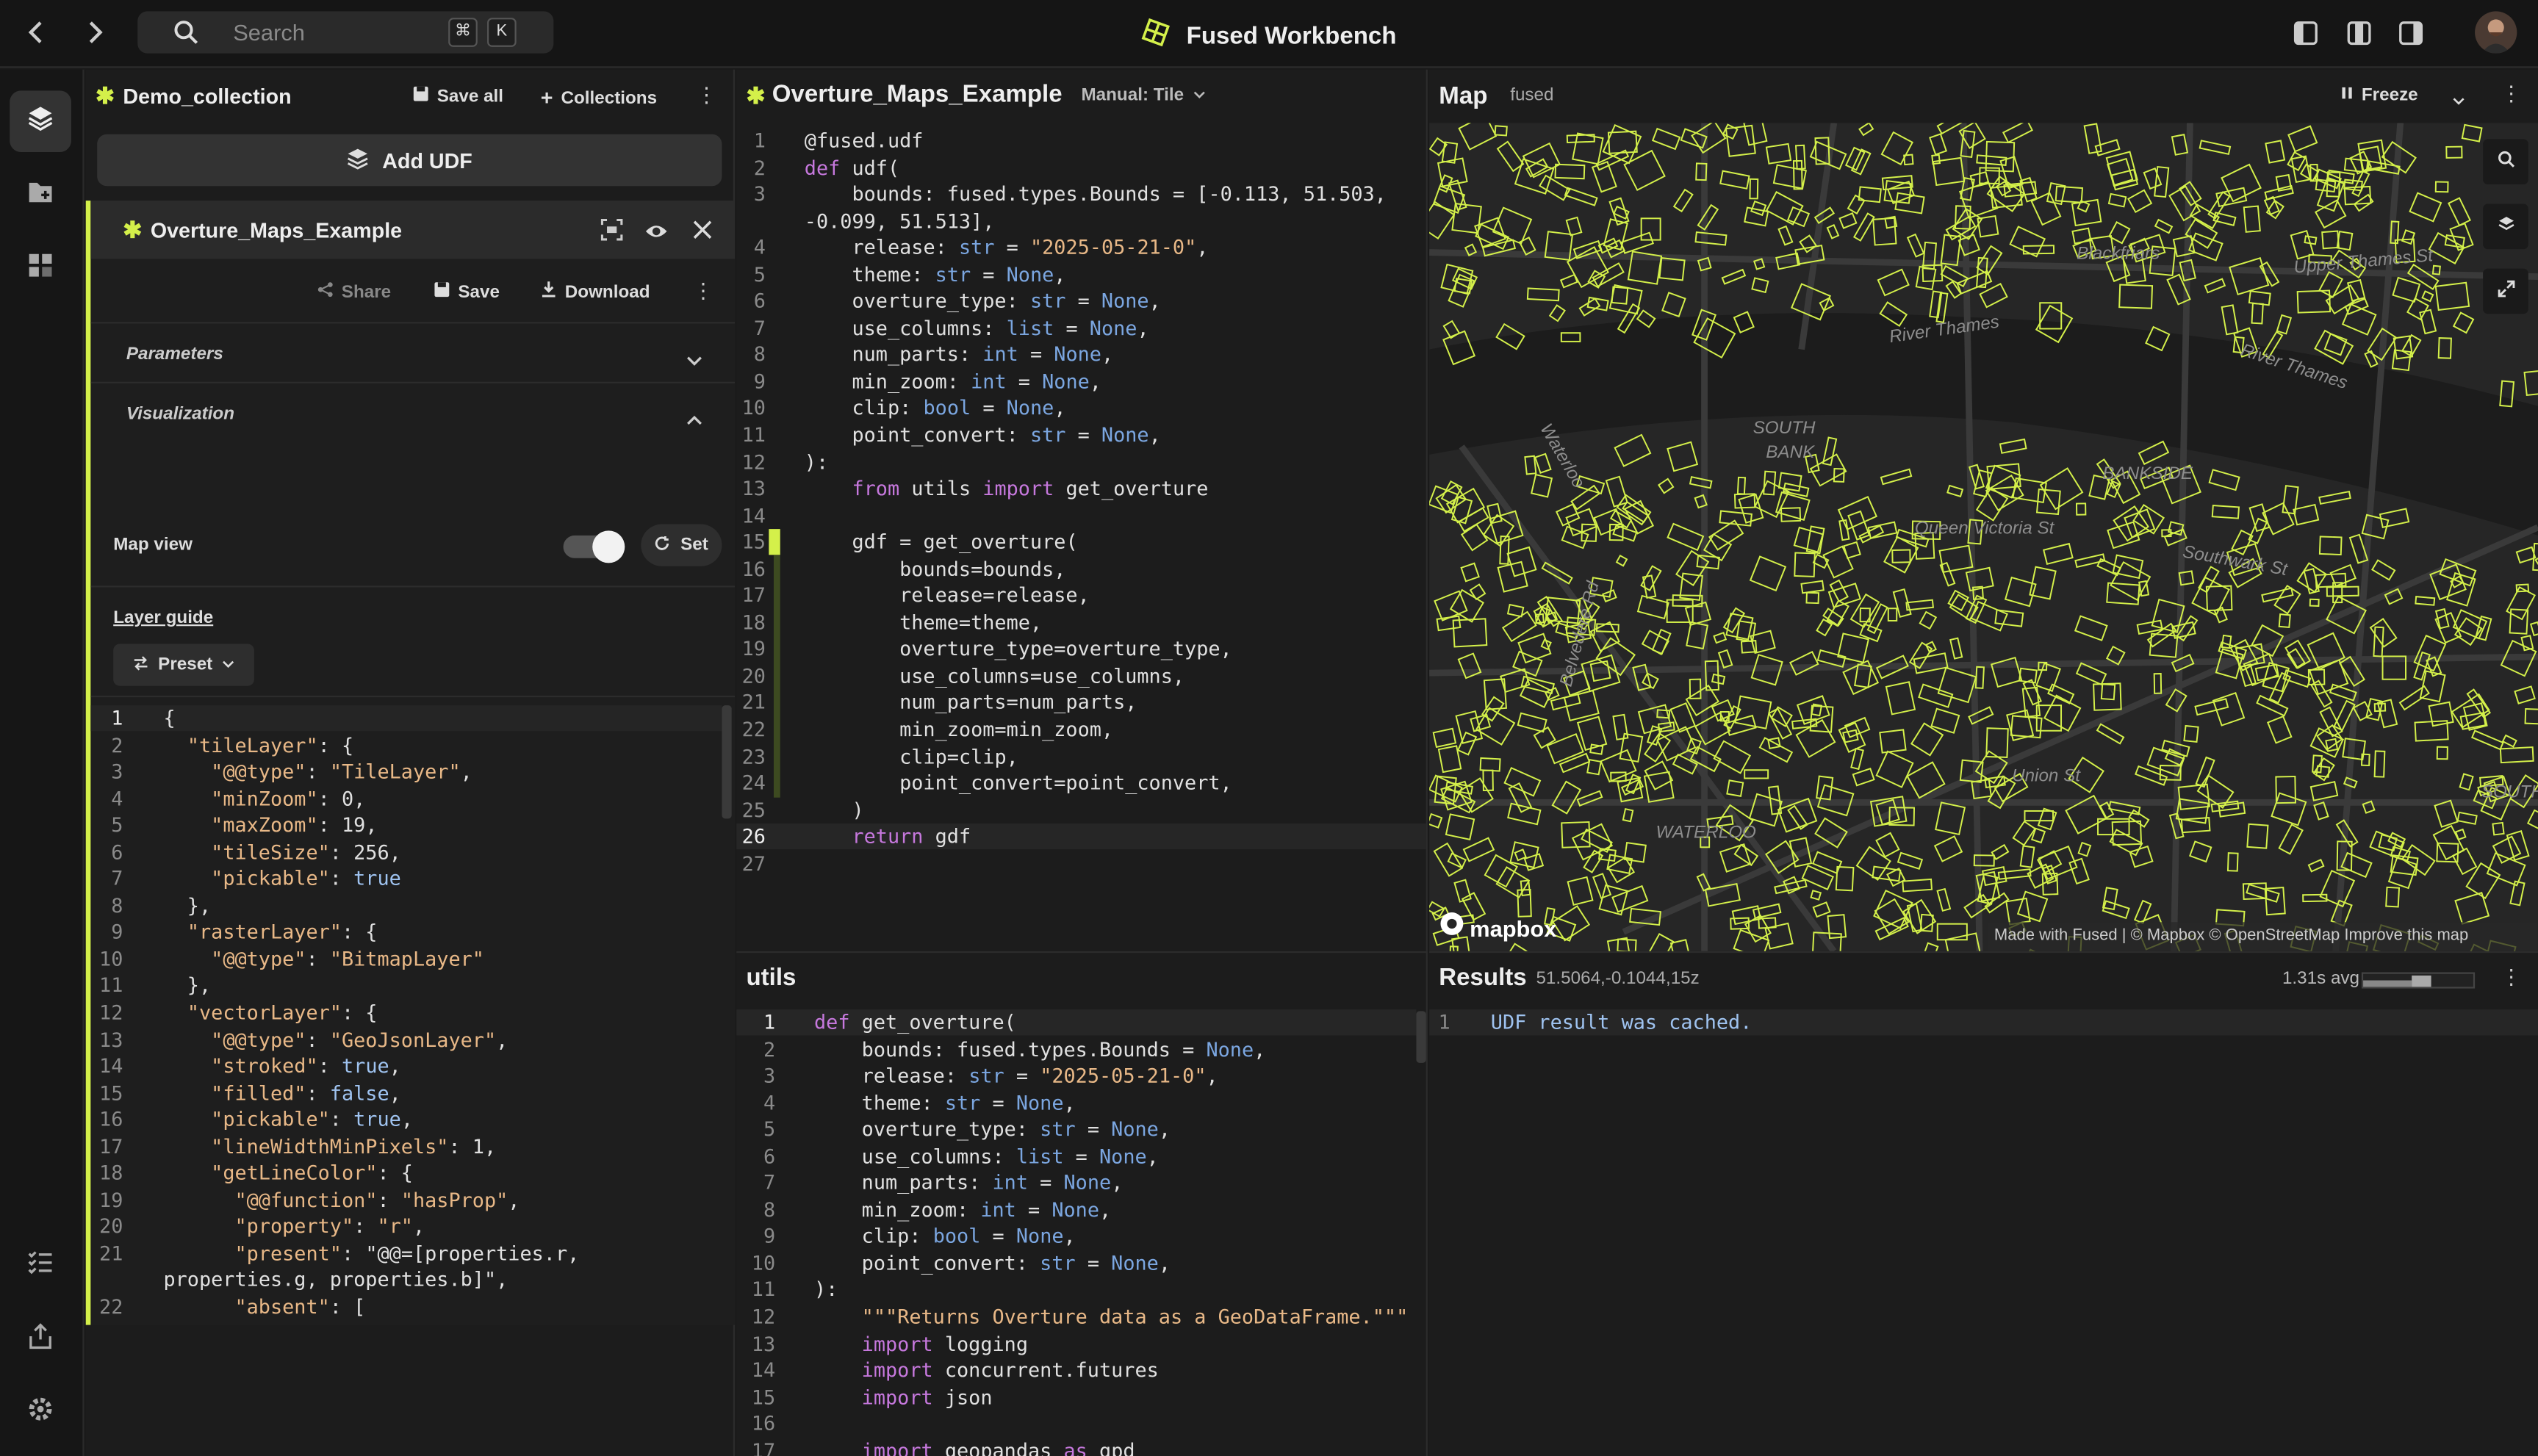  Describe the element at coordinates (406, 1147) in the screenshot. I see `code-line: 17 "lineWidthMinPixels": 1,` at that location.